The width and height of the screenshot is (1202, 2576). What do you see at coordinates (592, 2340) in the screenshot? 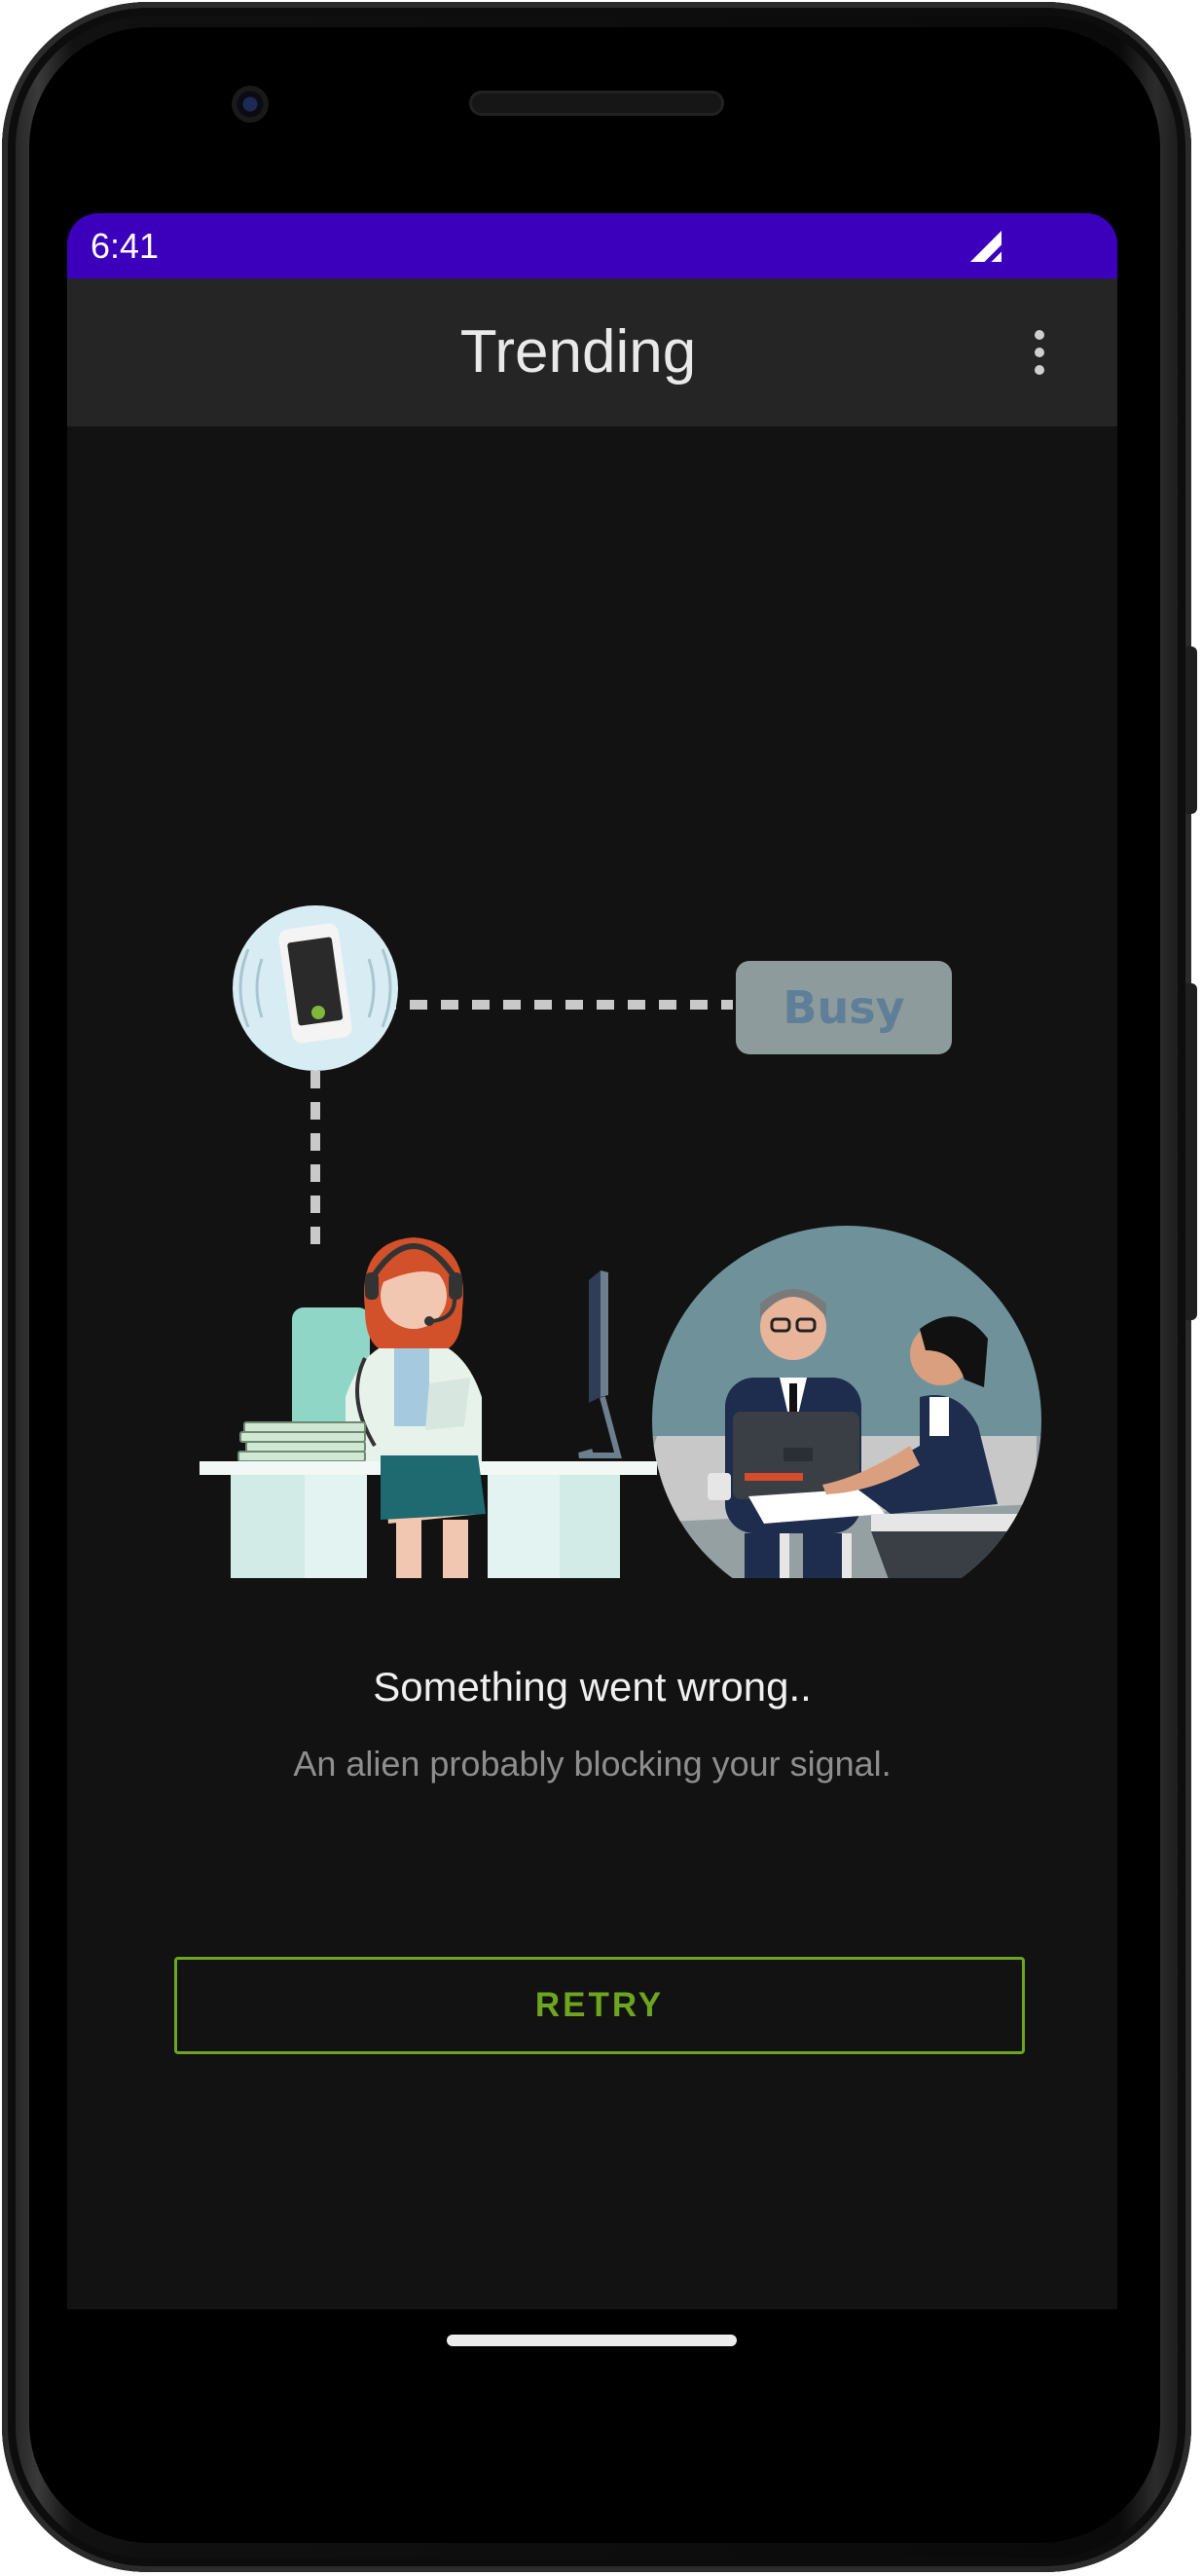
I see `home-gesture-bar` at bounding box center [592, 2340].